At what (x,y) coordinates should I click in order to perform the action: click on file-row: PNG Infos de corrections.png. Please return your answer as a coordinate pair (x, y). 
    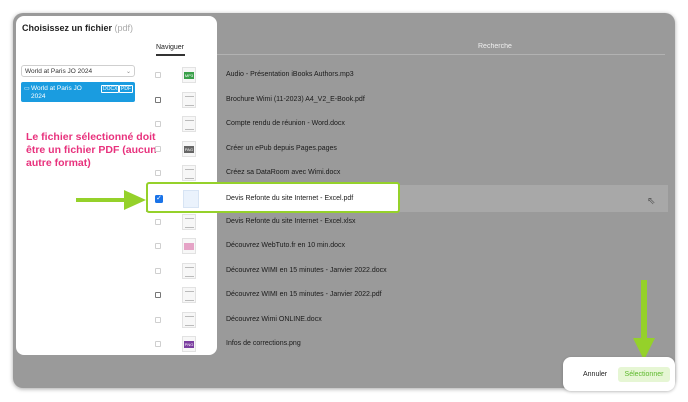
    Looking at the image, I should click on (274, 345).